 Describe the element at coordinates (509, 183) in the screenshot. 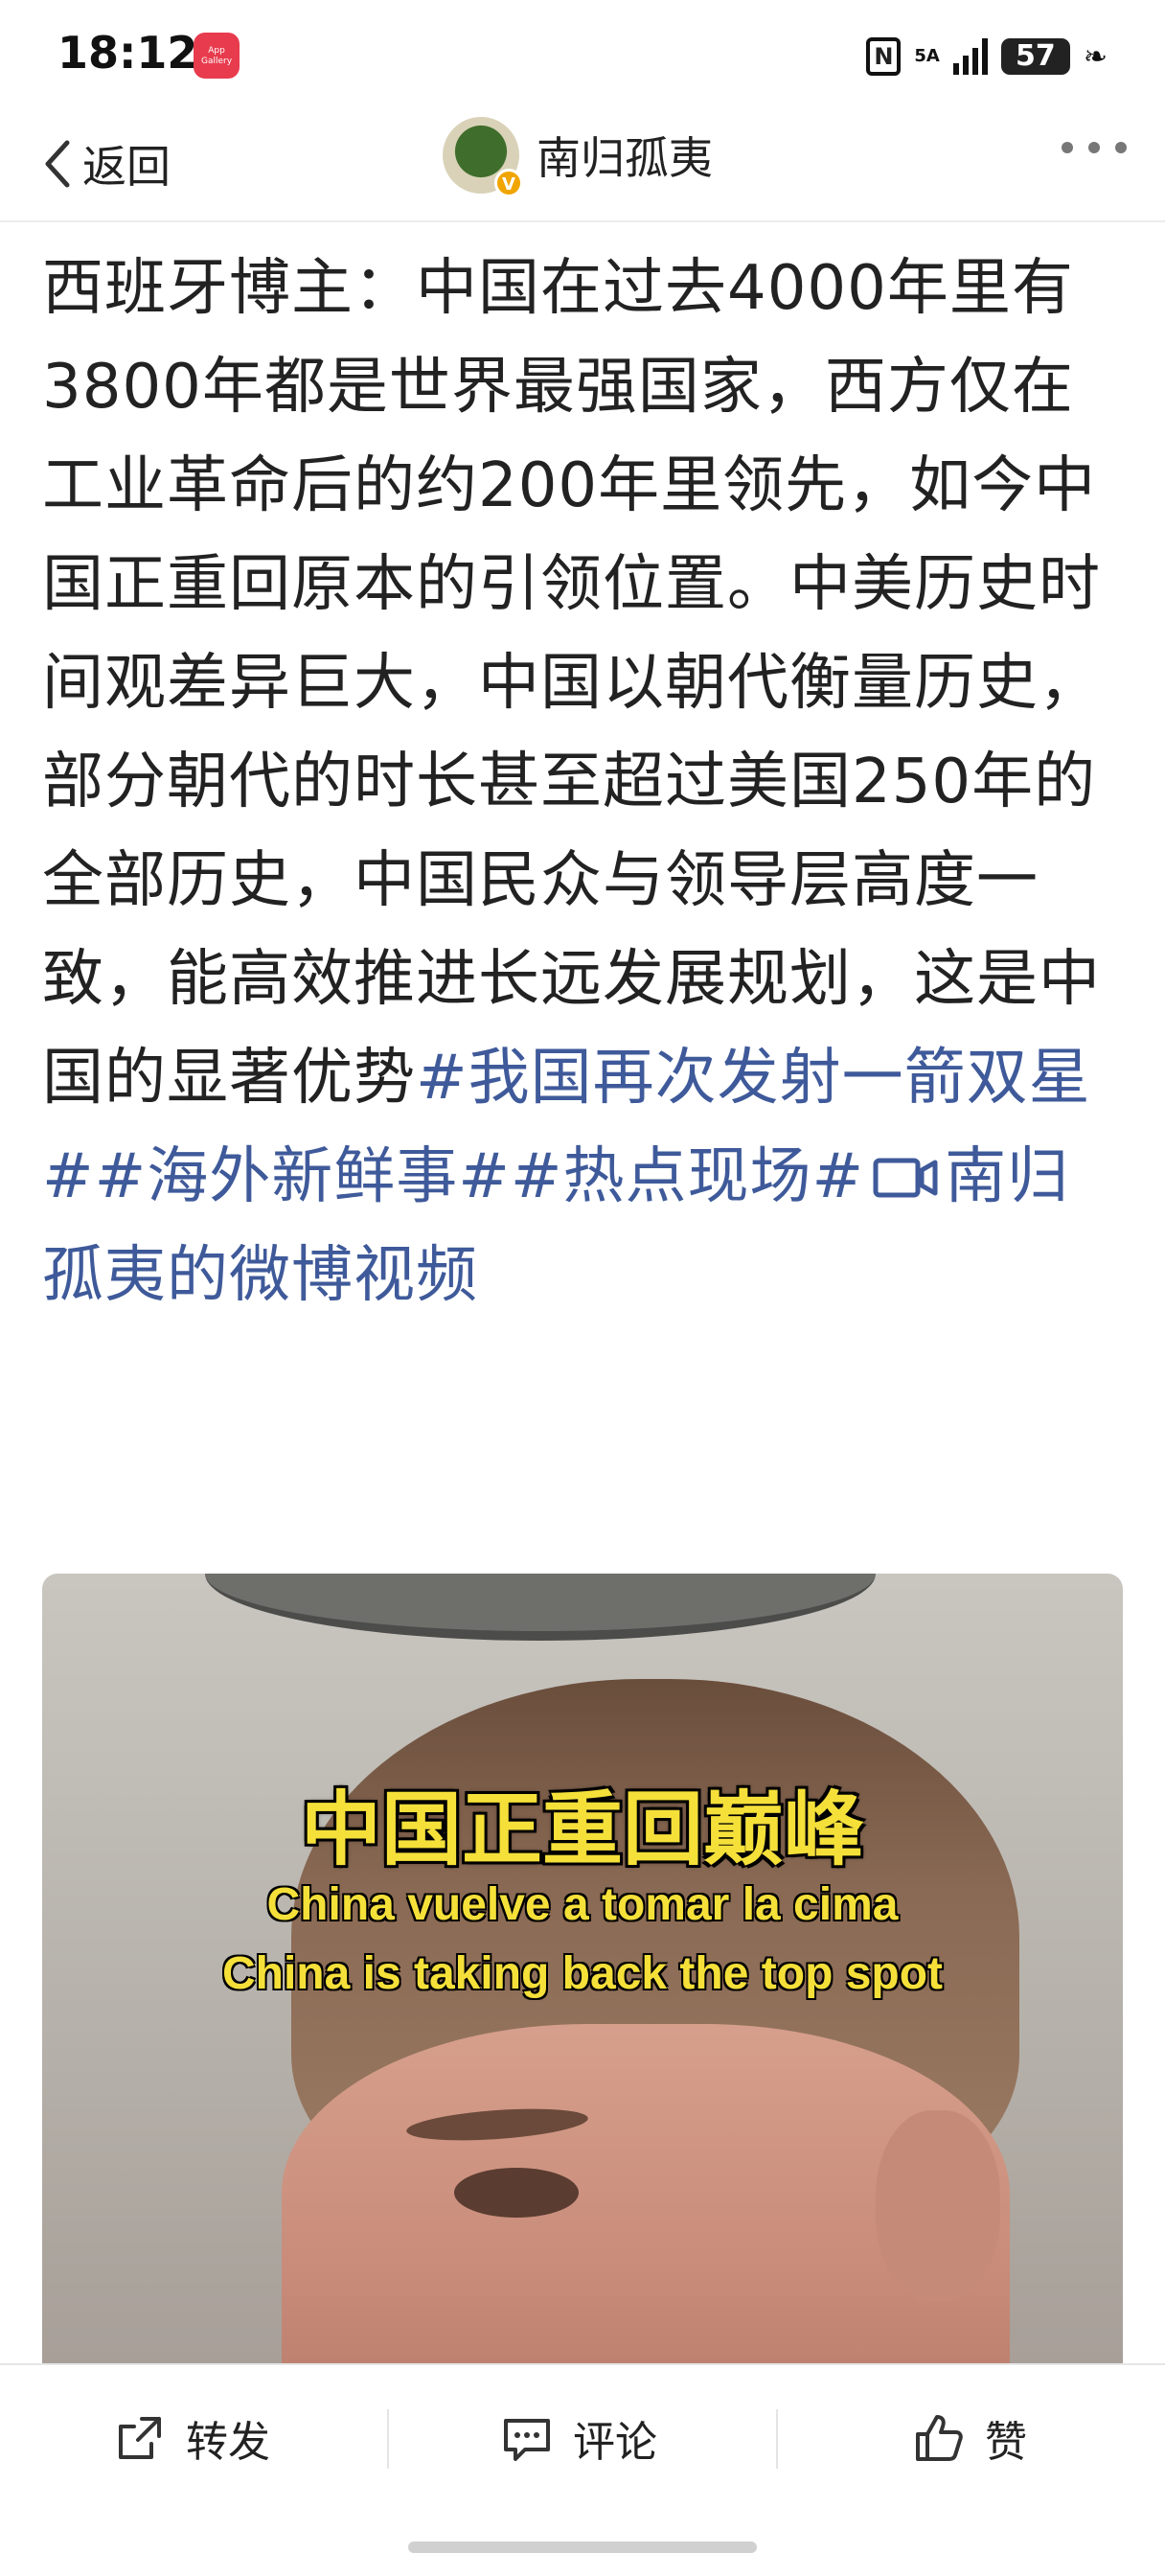

I see `verified-badge: V` at that location.